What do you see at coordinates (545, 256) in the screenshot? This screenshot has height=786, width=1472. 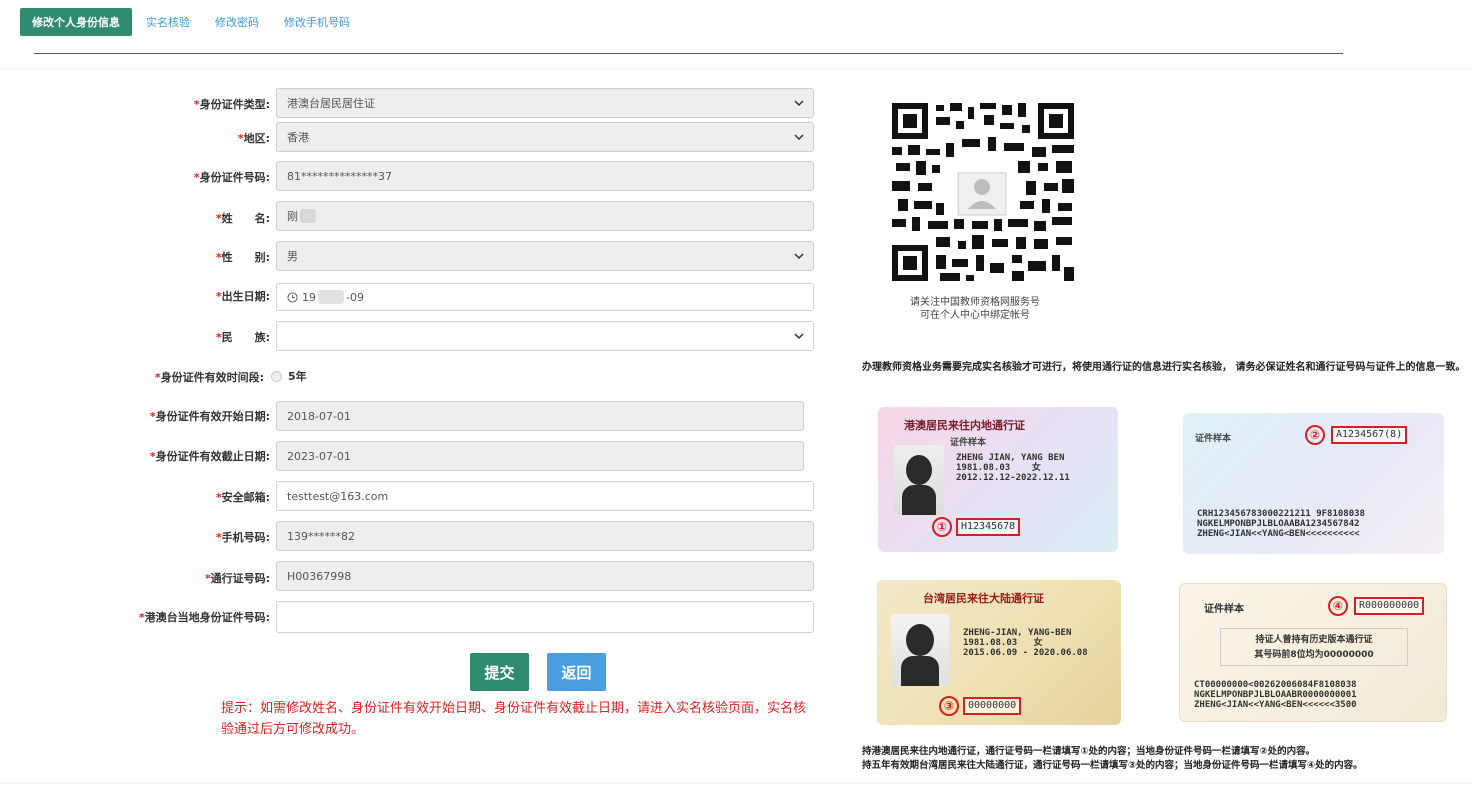 I see `gender-select: 男` at bounding box center [545, 256].